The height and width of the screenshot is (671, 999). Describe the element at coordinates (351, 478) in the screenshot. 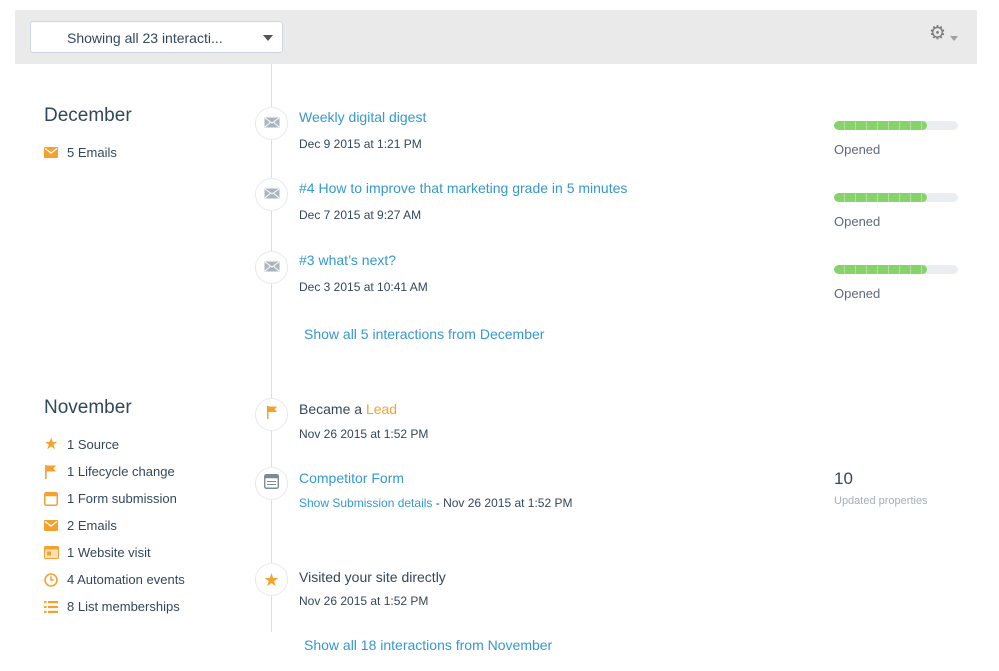

I see `form-title-link: Competitor Form` at that location.